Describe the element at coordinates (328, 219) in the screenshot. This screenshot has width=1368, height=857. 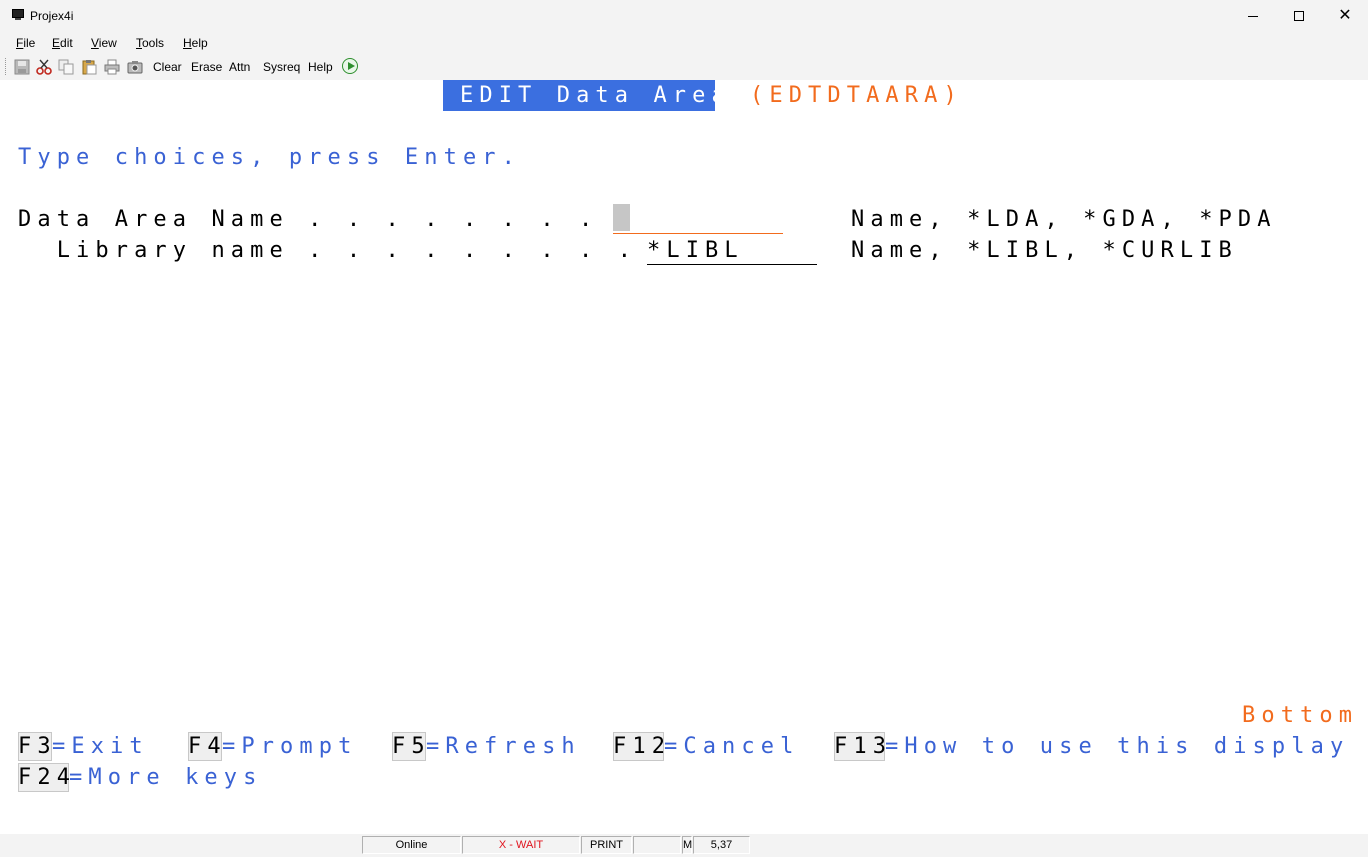
I see `data-area-name-label: Data Area Name . . . . . . . . .` at that location.